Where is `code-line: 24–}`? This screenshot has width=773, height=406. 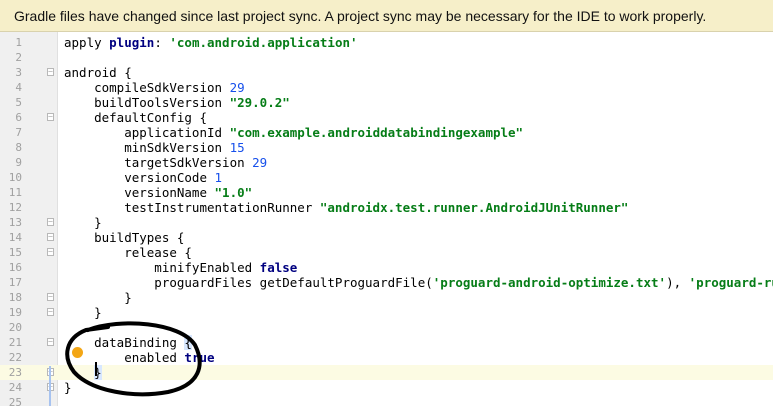
code-line: 24–} is located at coordinates (386, 387).